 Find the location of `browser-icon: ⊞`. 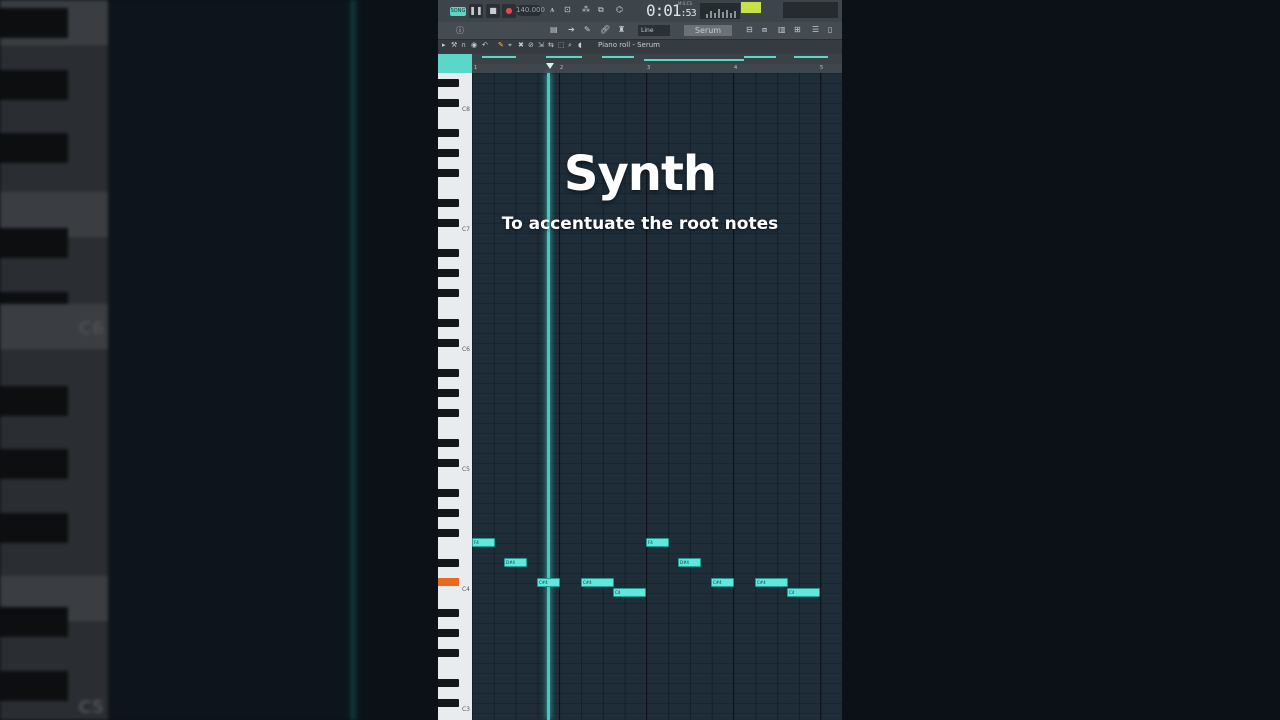

browser-icon: ⊞ is located at coordinates (797, 29).